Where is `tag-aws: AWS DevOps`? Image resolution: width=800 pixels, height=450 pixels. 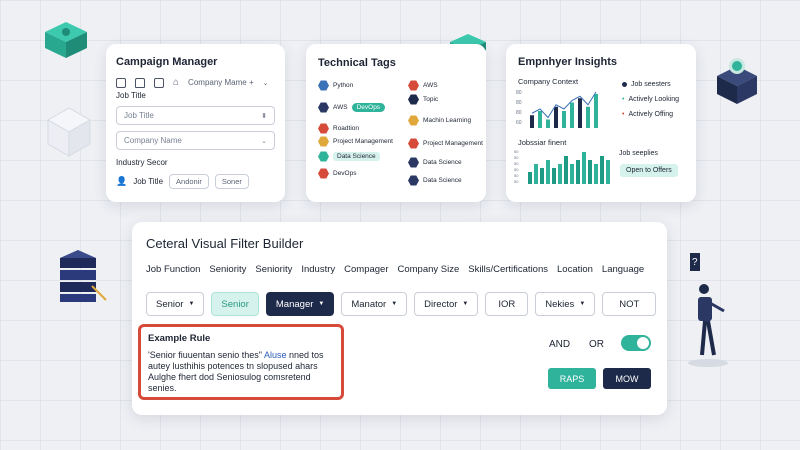
tag-aws: AWS DevOps is located at coordinates (352, 107).